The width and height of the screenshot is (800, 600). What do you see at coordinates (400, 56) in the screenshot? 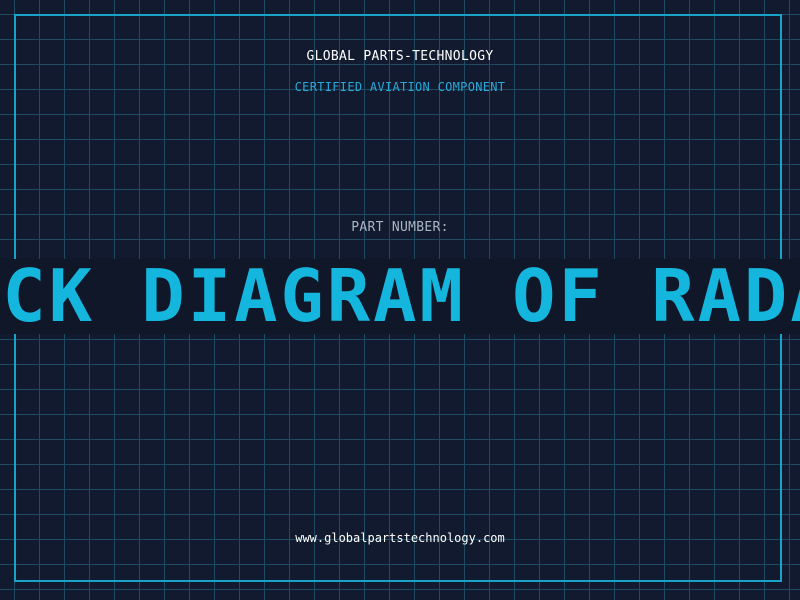
I see `company-name: GLOBAL PARTS-TECHNOLOGY` at bounding box center [400, 56].